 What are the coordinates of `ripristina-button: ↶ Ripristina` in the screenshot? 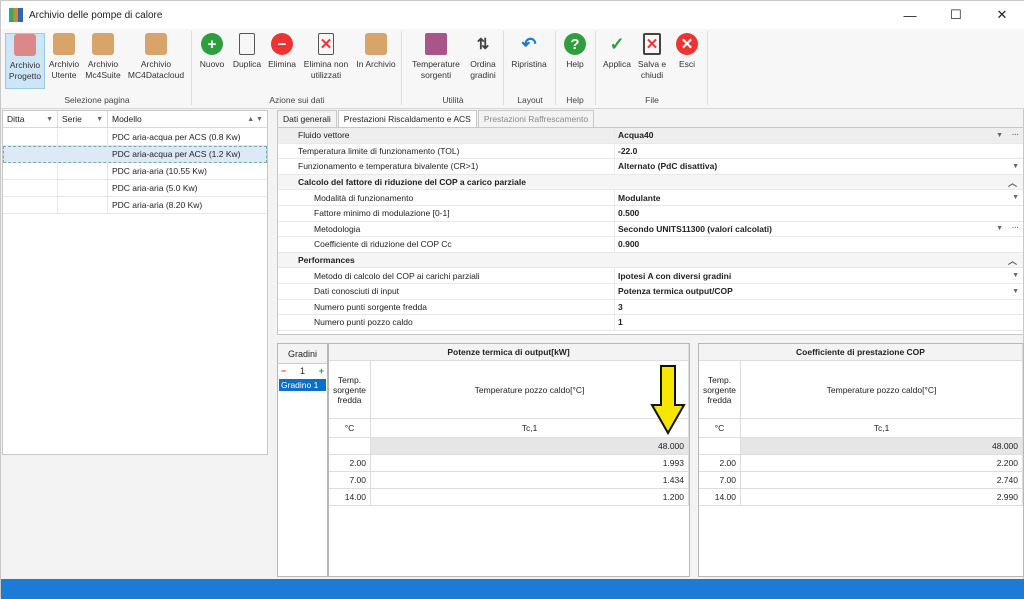 It's located at (529, 51).